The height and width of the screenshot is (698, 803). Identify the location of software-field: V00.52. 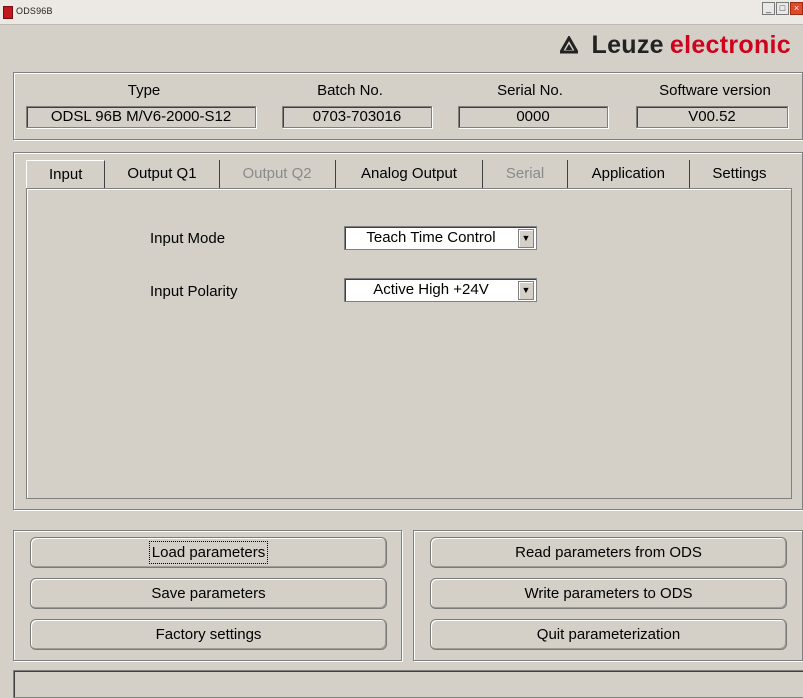
(712, 117).